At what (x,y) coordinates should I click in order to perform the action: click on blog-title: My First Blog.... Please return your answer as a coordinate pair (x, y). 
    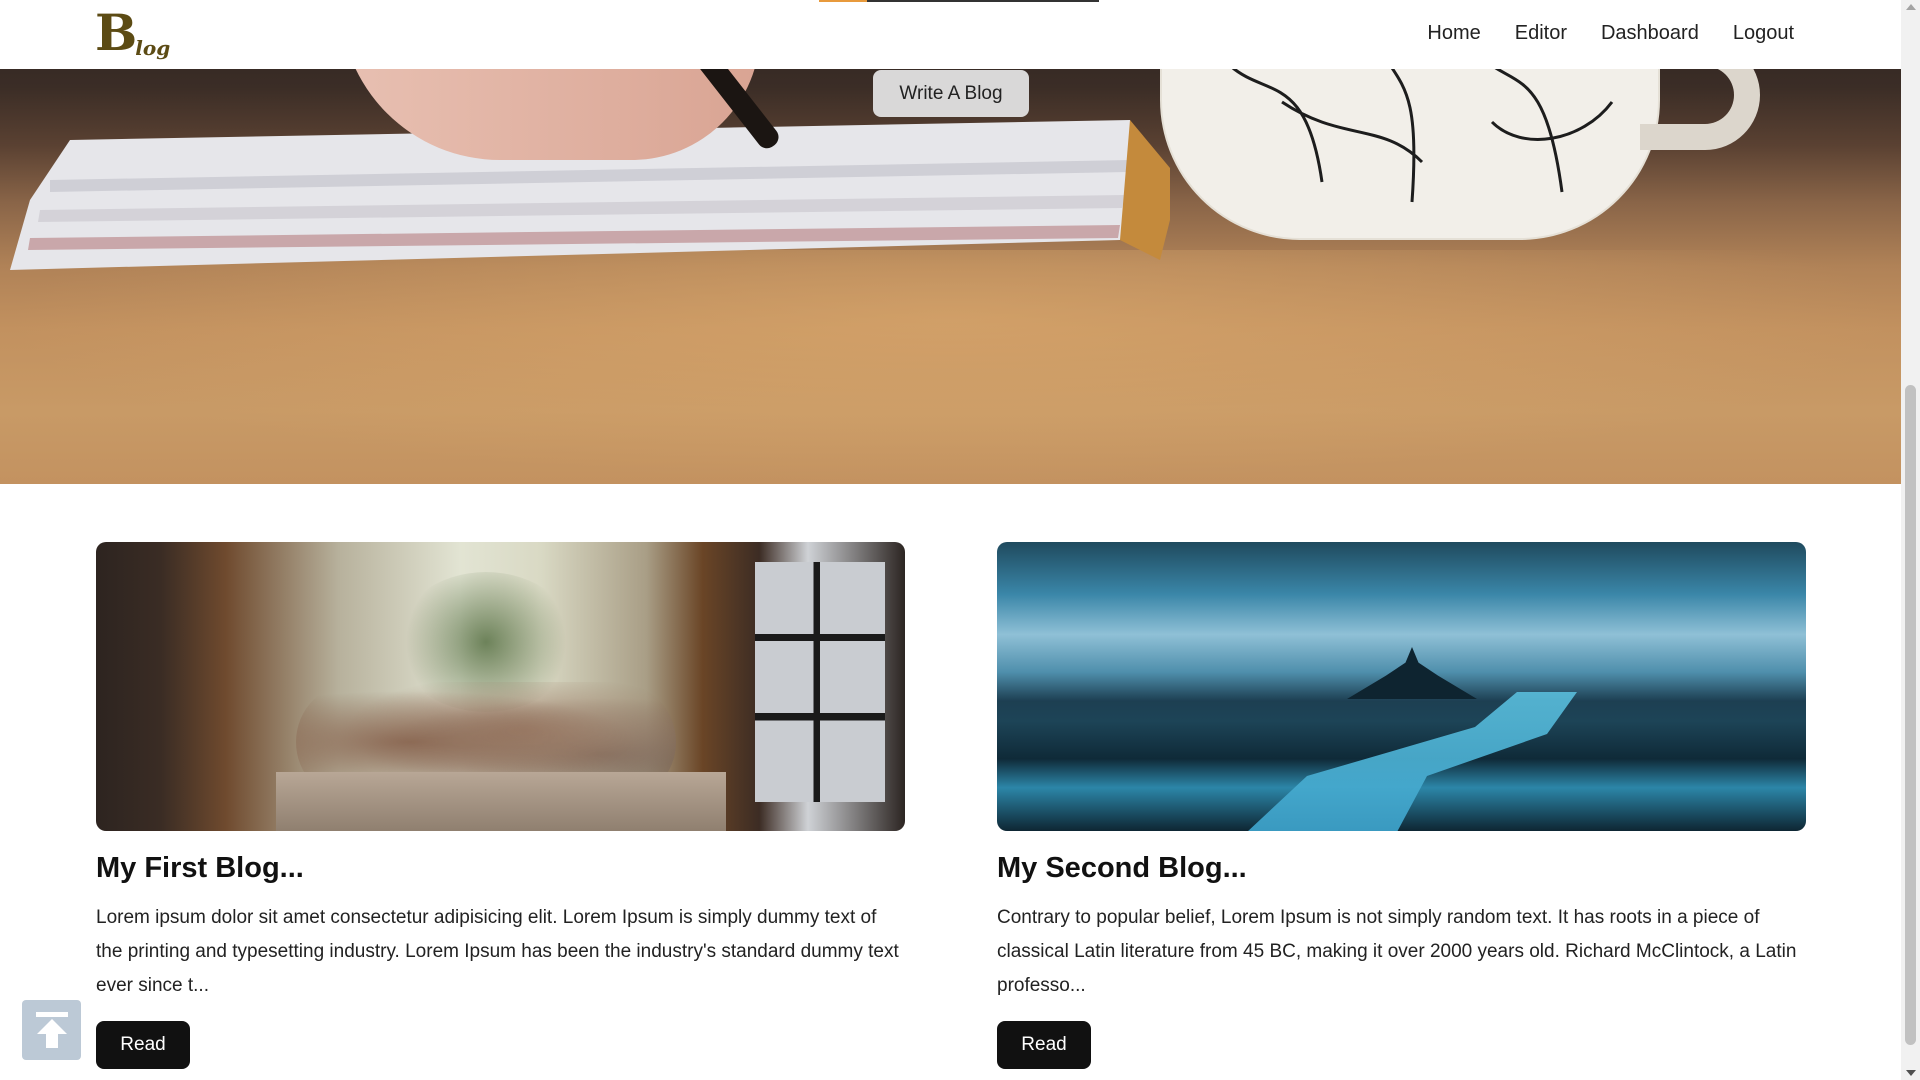
    Looking at the image, I should click on (200, 868).